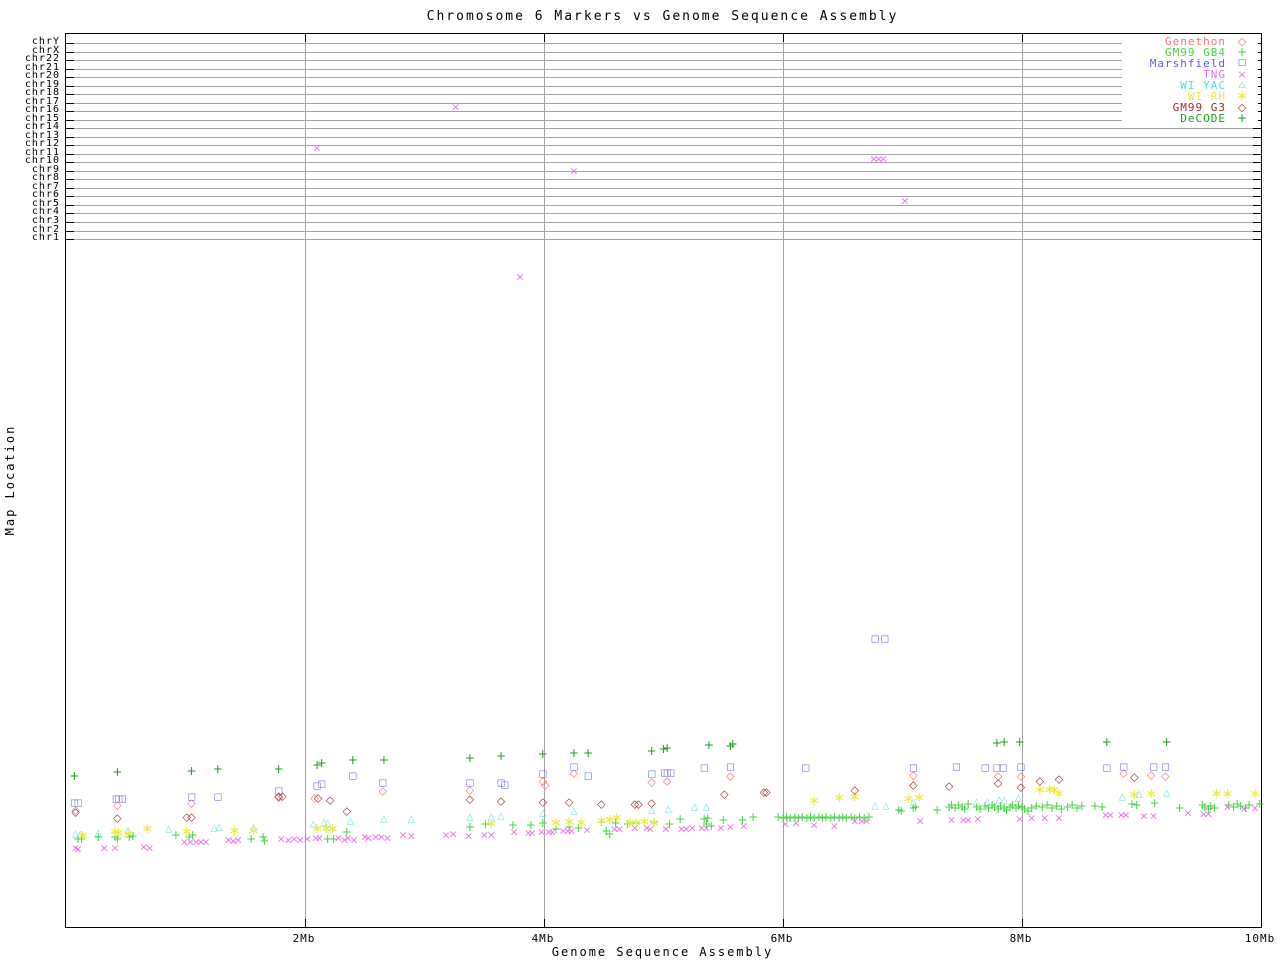 Image resolution: width=1280 pixels, height=960 pixels. Describe the element at coordinates (782, 938) in the screenshot. I see `x-tick-label: 6Mb` at that location.